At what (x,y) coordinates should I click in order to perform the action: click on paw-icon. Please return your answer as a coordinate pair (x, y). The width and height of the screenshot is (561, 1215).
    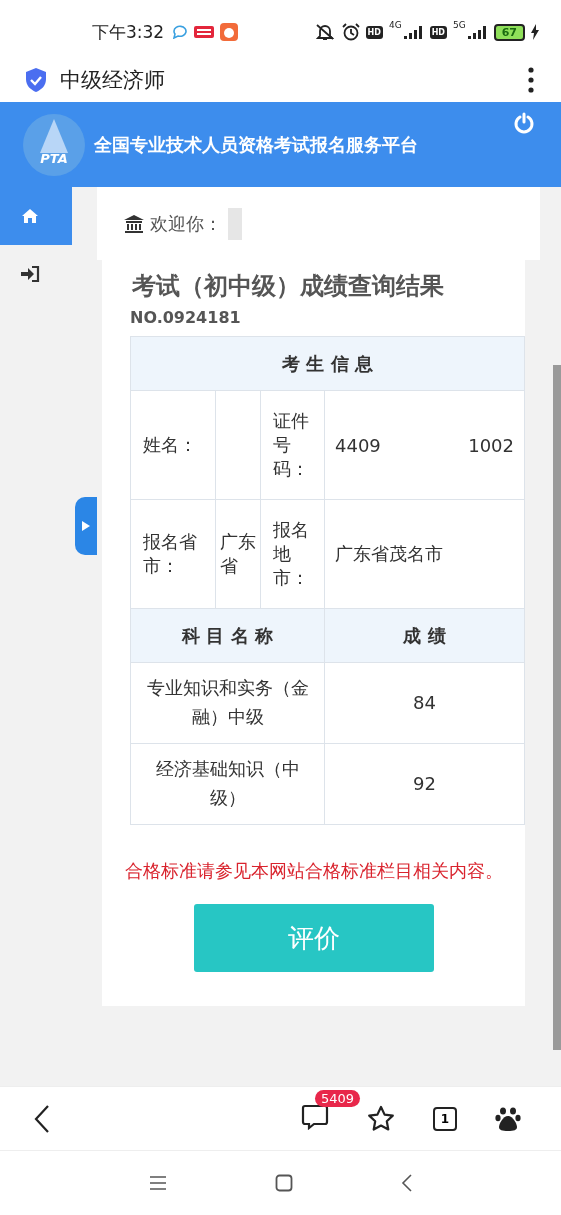
    Looking at the image, I should click on (508, 1118).